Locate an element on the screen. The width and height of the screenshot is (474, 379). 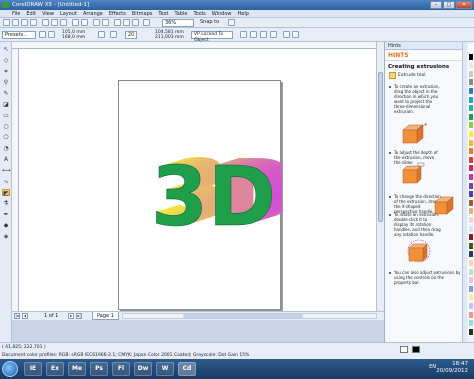
freehand-tool-icon: ✎ is located at coordinates (6, 93).